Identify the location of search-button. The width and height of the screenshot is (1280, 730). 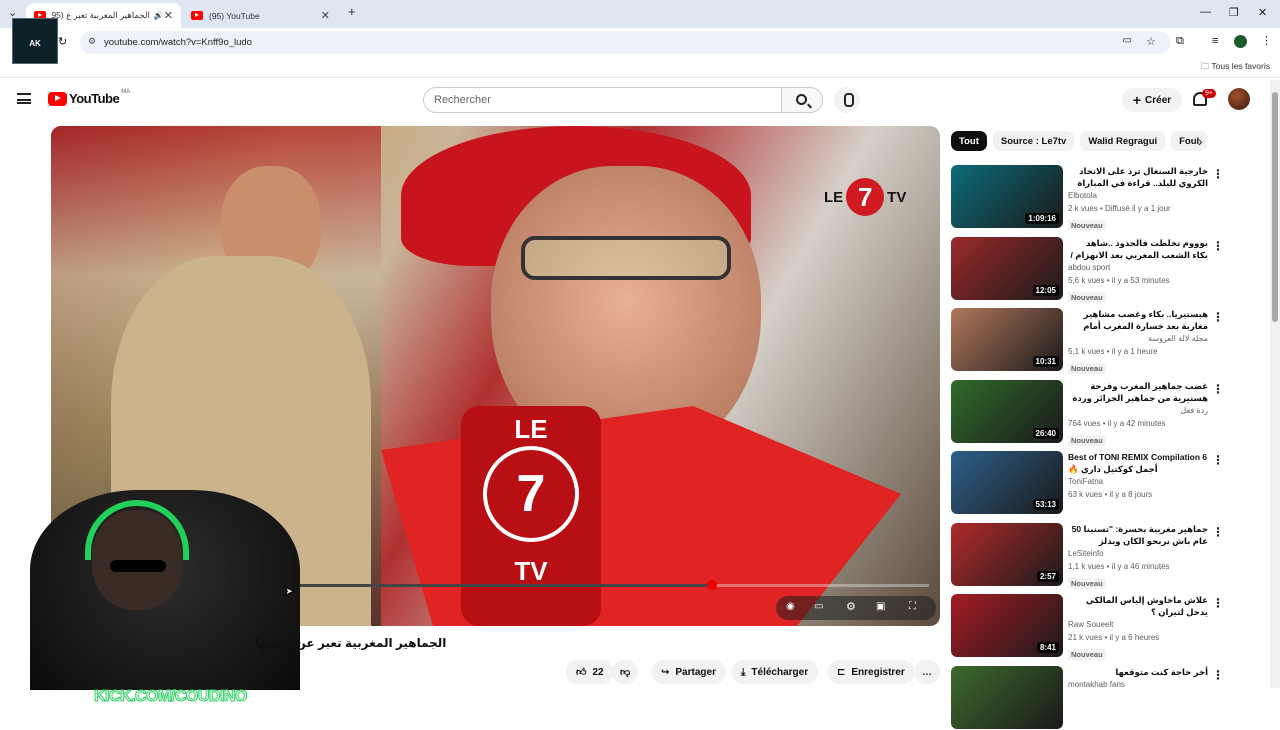
(802, 100).